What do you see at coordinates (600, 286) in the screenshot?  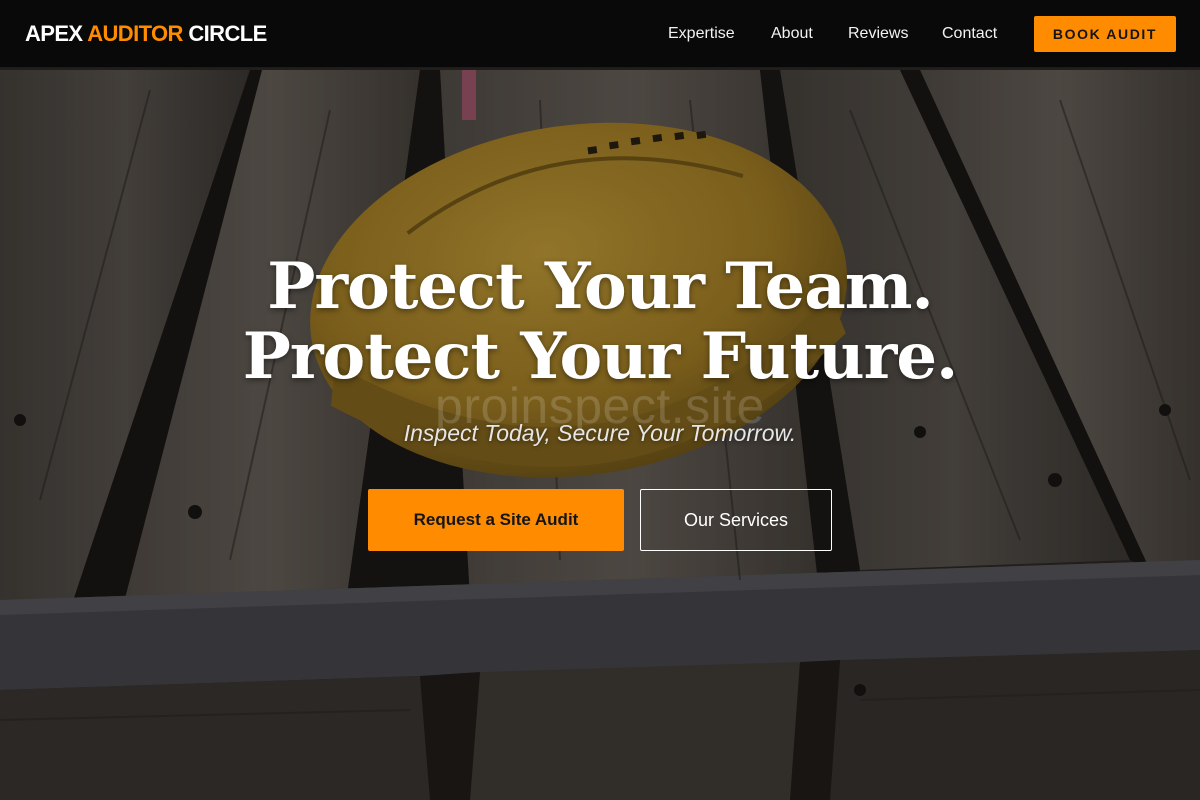 I see `headline-line-1: Protect Your Team.` at bounding box center [600, 286].